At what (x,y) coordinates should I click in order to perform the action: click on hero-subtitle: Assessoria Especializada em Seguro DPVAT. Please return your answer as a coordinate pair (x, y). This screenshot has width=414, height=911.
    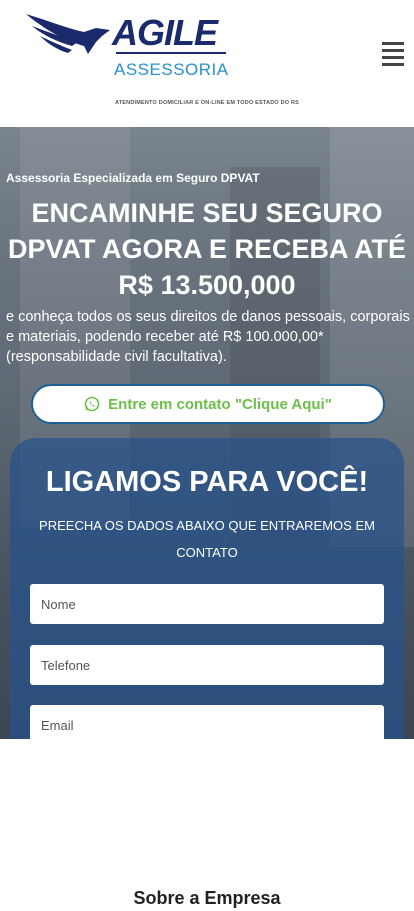
    Looking at the image, I should click on (133, 178).